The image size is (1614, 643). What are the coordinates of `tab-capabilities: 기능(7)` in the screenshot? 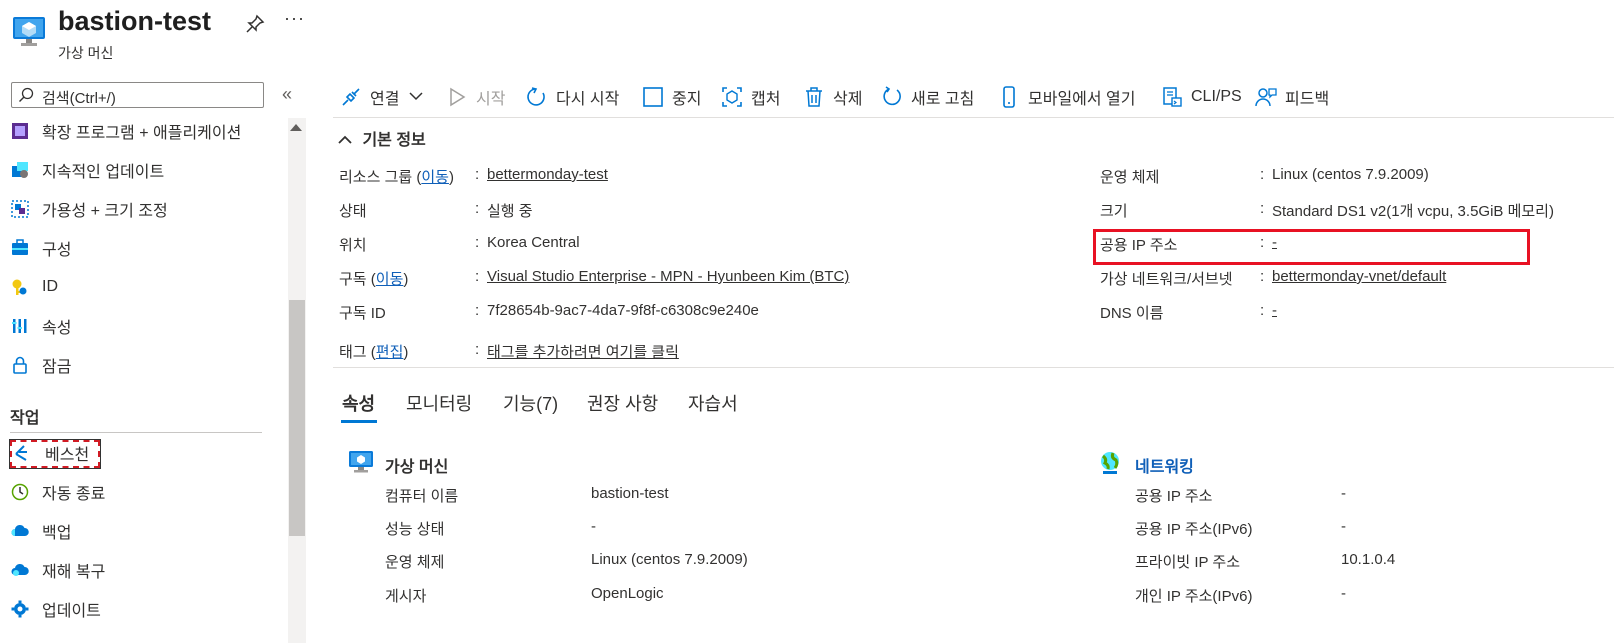 It's located at (530, 403).